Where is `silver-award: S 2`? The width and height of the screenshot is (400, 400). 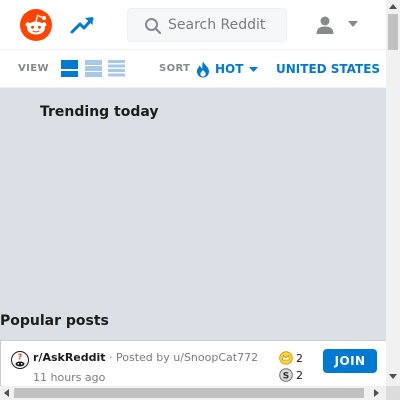 silver-award: S 2 is located at coordinates (293, 375).